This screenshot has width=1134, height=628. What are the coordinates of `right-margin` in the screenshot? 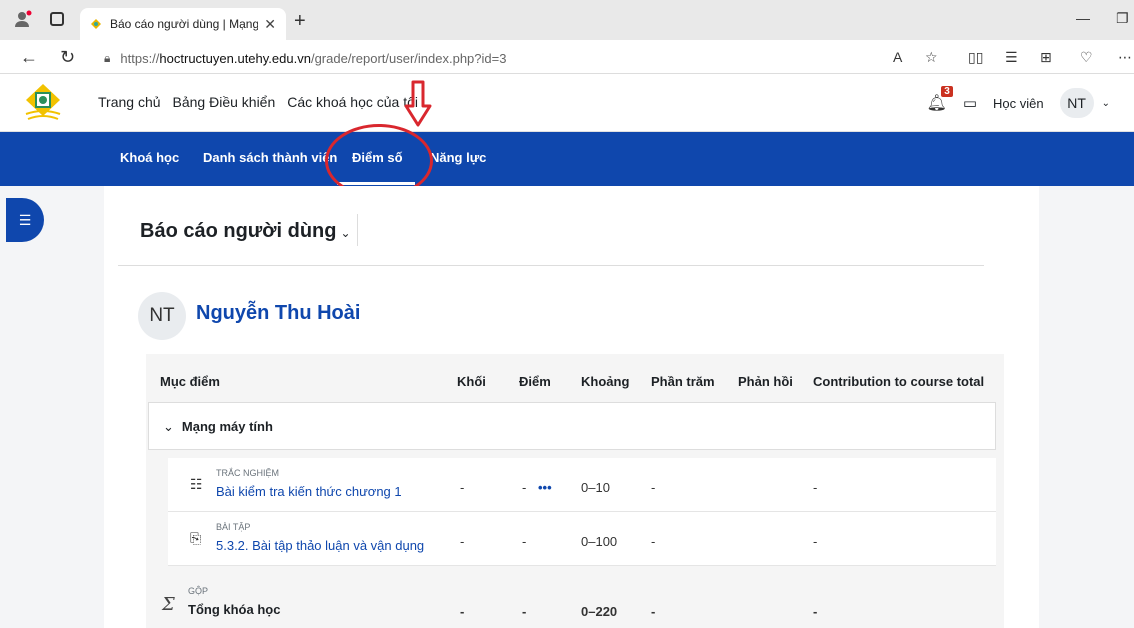 It's located at (1086, 407).